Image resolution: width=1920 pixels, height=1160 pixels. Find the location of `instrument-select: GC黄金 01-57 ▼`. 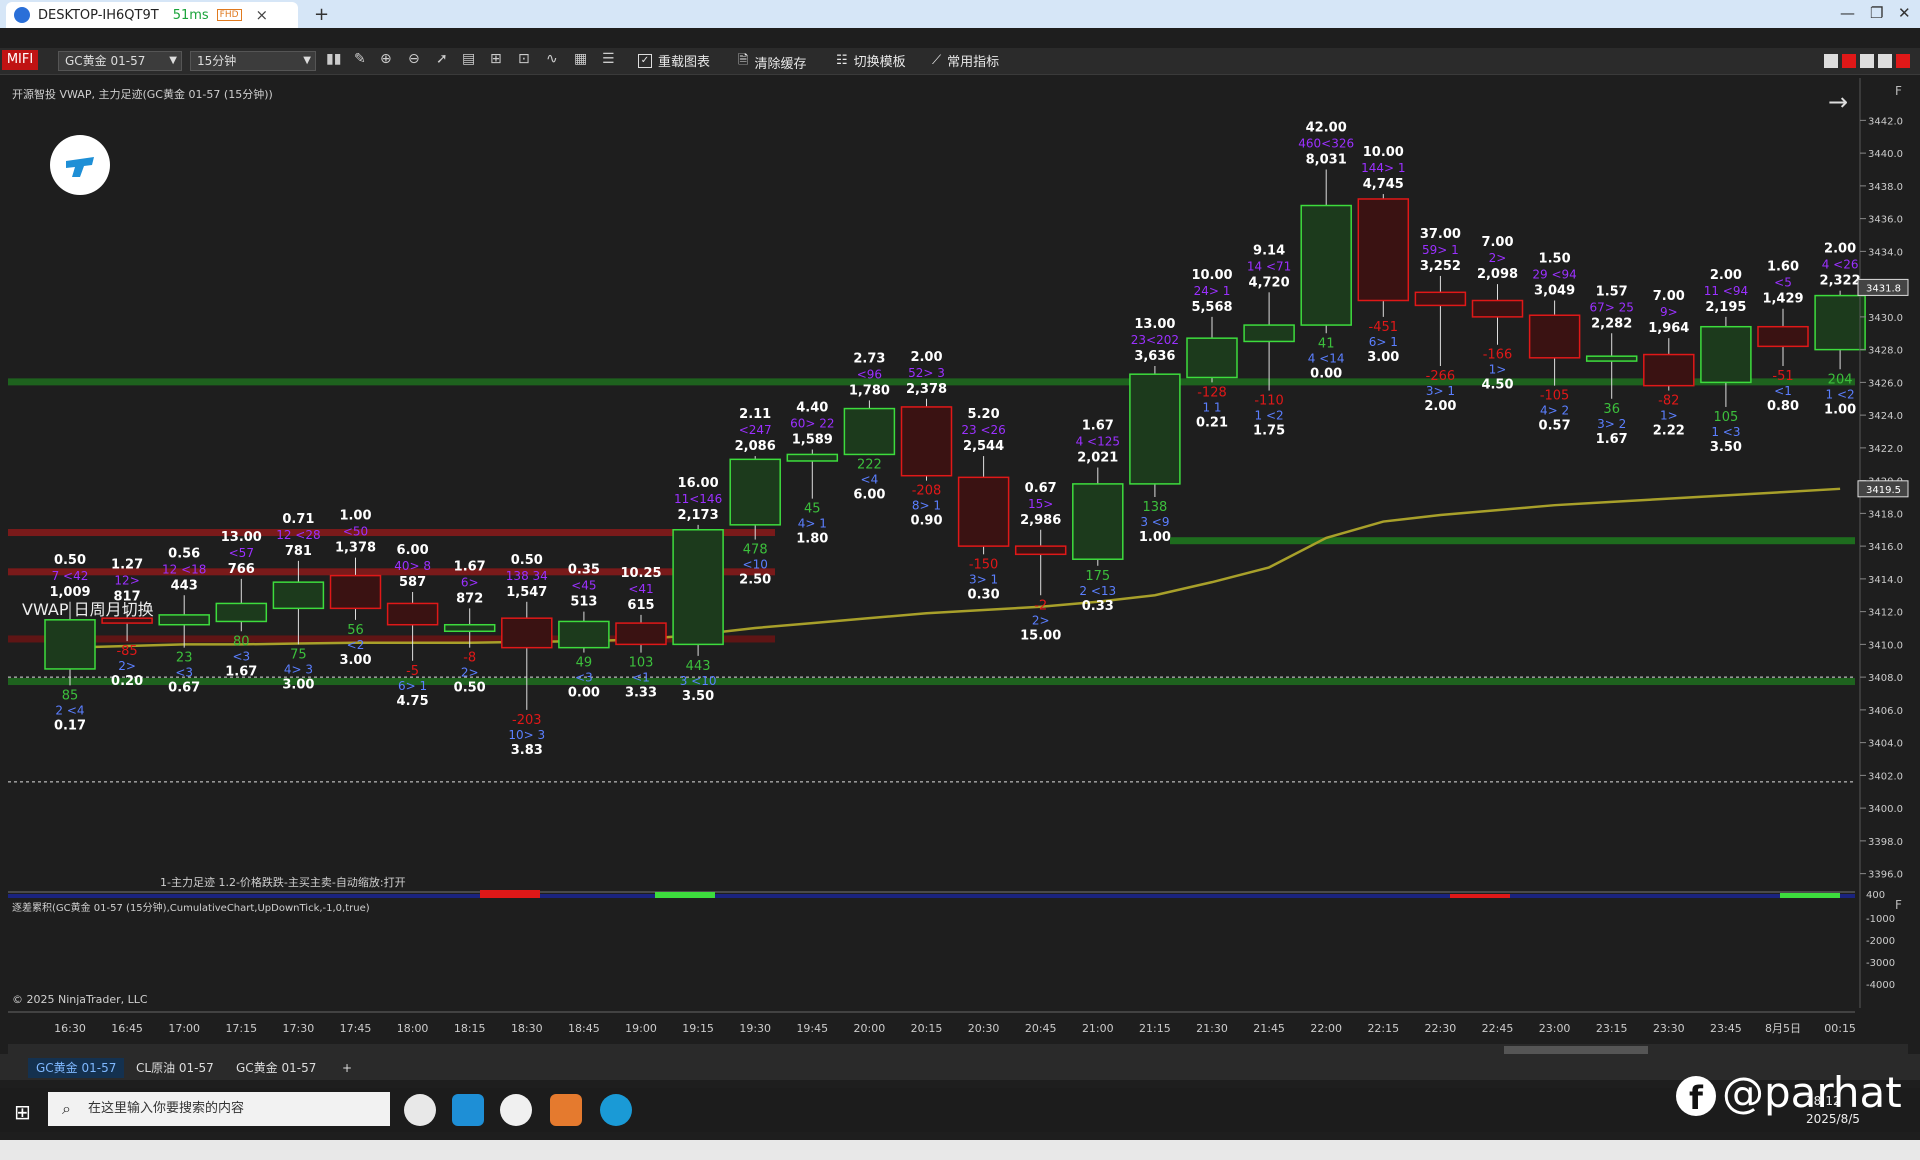

instrument-select: GC黄金 01-57 ▼ is located at coordinates (120, 61).